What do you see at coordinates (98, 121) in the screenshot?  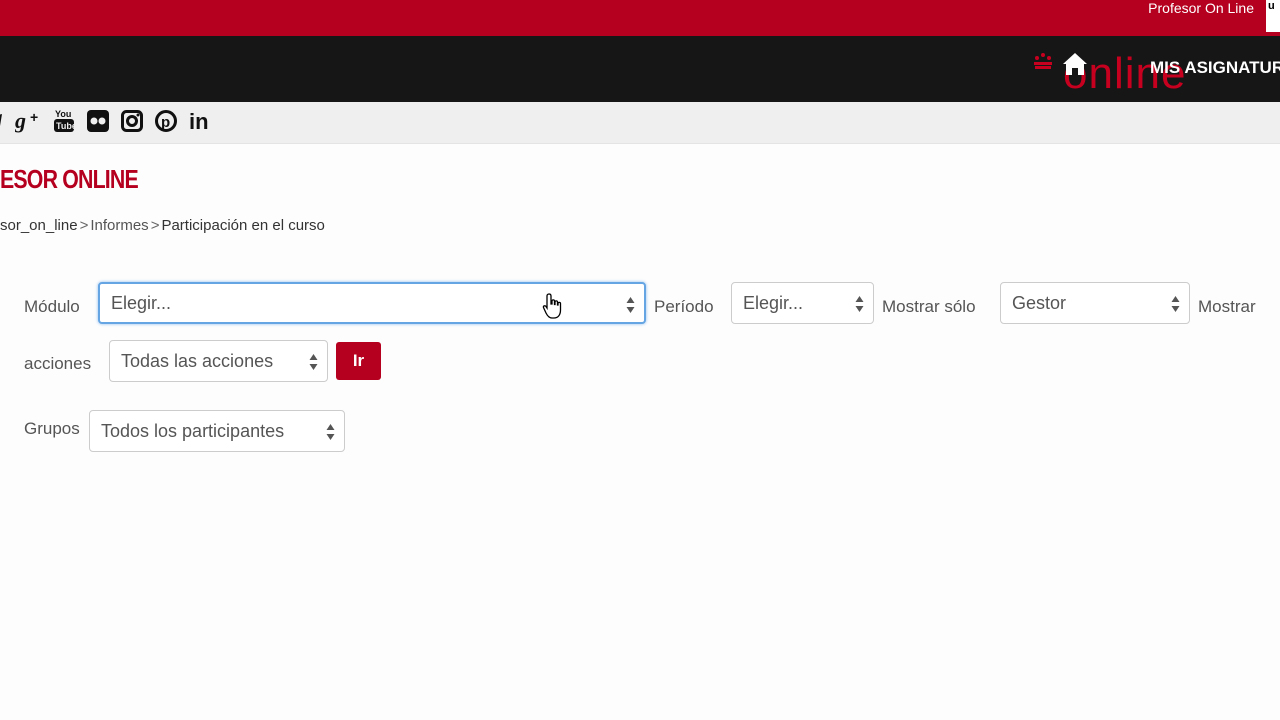 I see `flickr-icon` at bounding box center [98, 121].